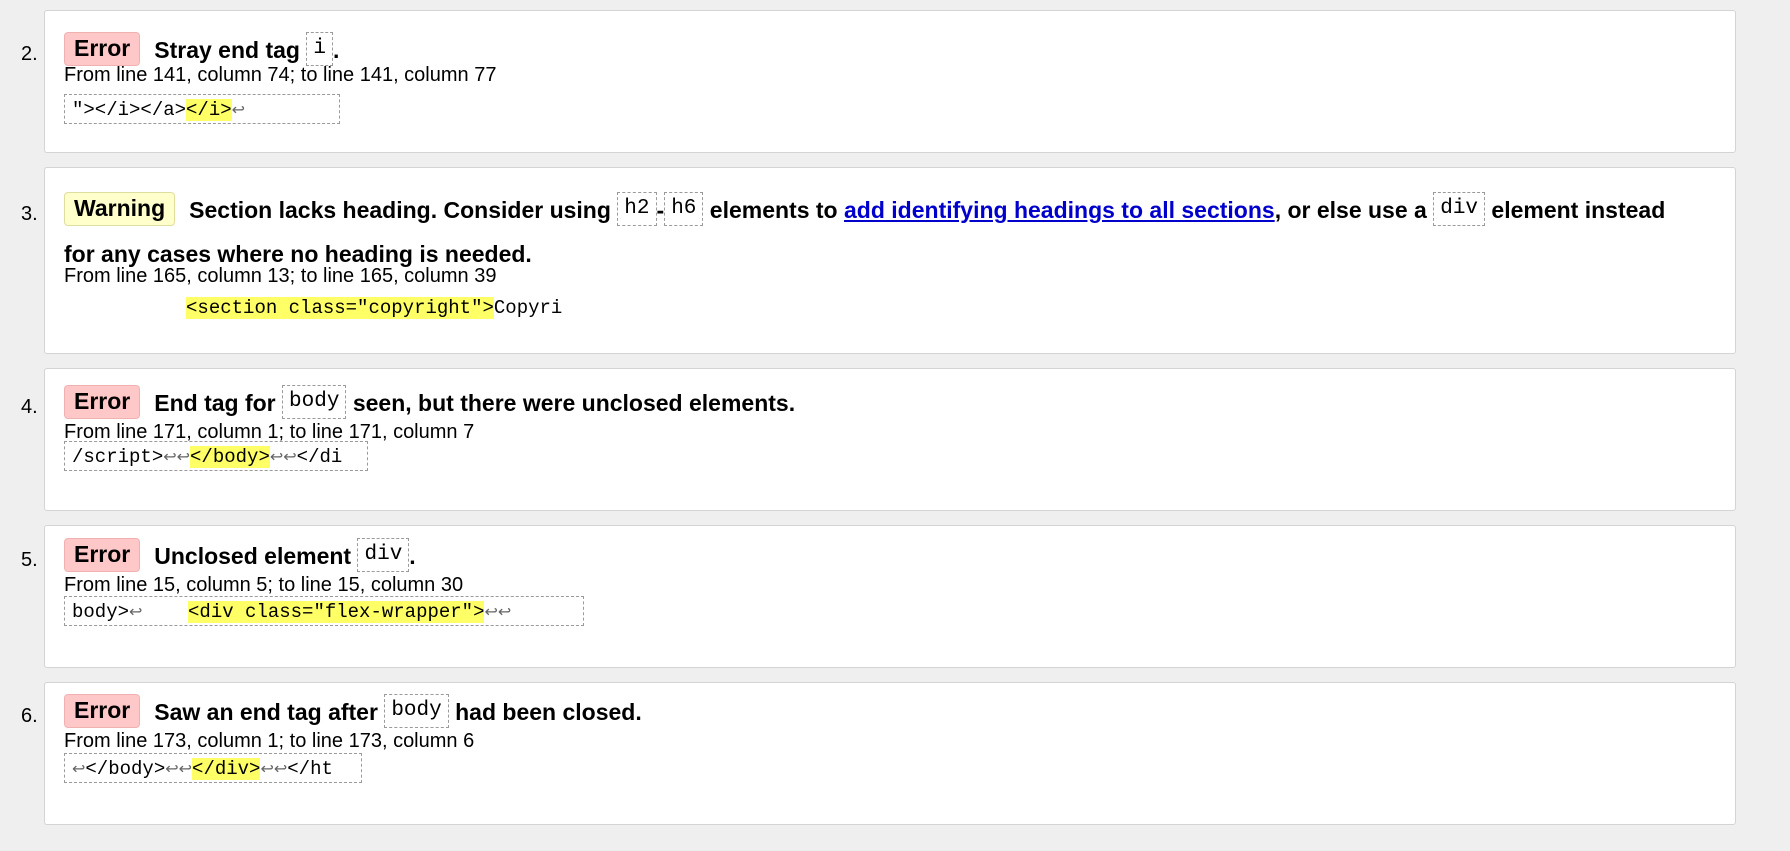 The image size is (1790, 851). I want to click on extract-text: </di, so click(319, 457).